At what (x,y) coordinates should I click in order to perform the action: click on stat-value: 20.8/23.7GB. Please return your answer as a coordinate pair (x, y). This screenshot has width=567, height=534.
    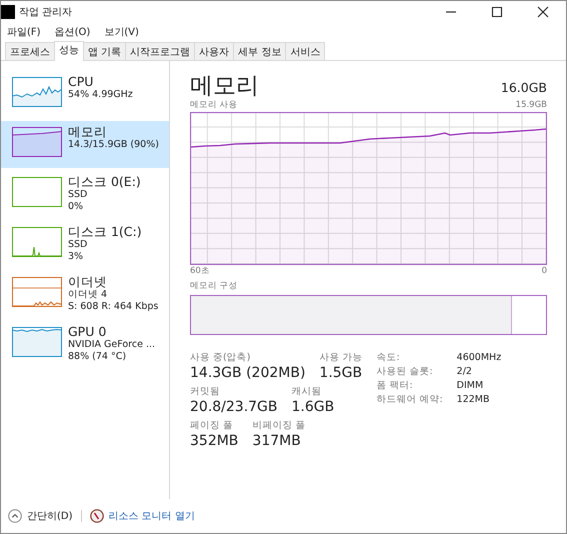
    Looking at the image, I should click on (234, 407).